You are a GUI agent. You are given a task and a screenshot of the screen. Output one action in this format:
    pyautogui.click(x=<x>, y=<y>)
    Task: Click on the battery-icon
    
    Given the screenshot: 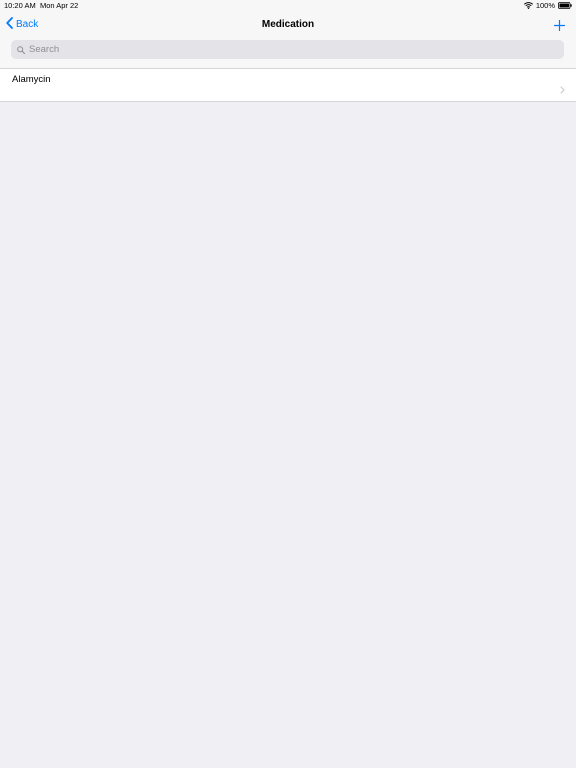 What is the action you would take?
    pyautogui.click(x=565, y=5)
    